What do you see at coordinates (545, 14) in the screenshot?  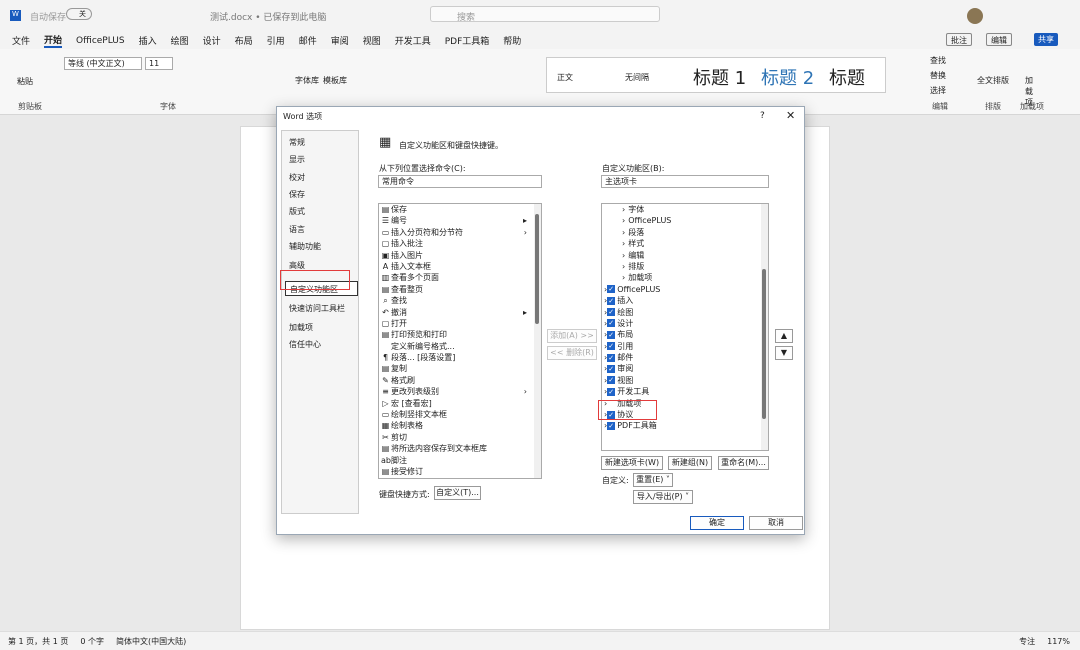 I see `search-box: 搜索` at bounding box center [545, 14].